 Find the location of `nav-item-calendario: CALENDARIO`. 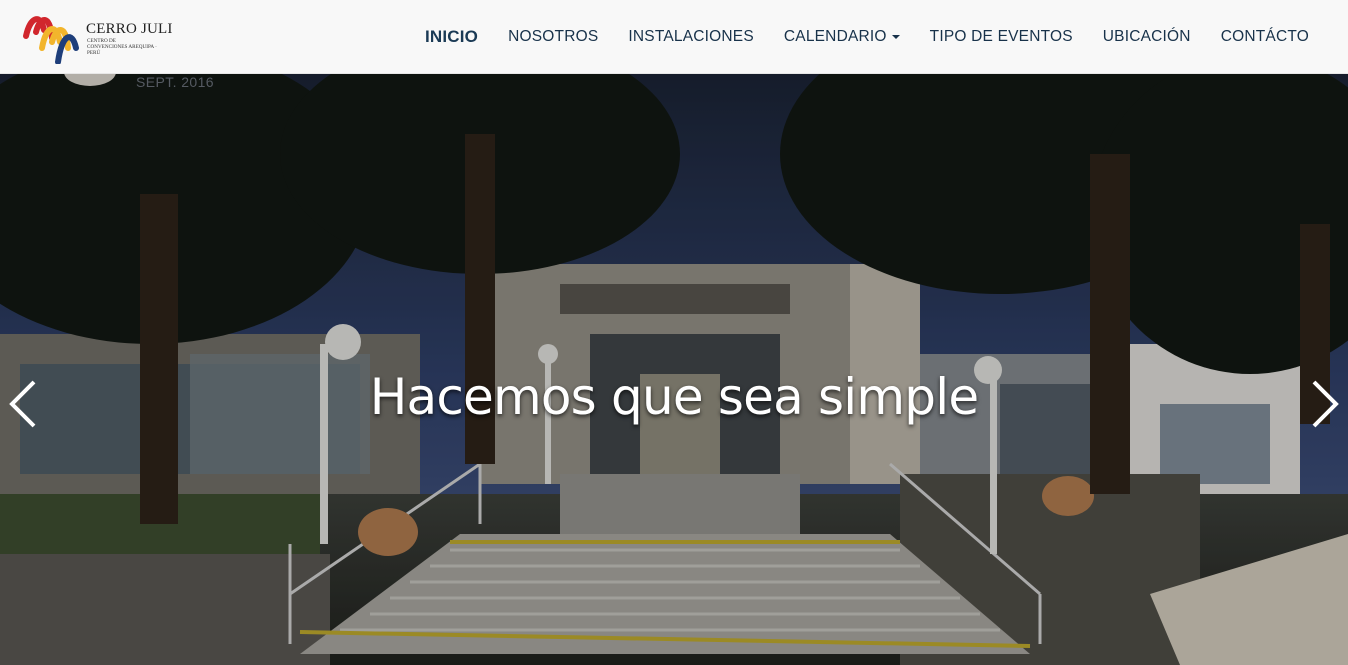

nav-item-calendario: CALENDARIO is located at coordinates (842, 37).